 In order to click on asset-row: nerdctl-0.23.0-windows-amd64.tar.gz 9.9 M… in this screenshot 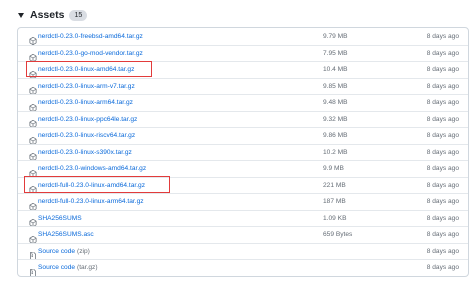, I will do `click(243, 169)`.